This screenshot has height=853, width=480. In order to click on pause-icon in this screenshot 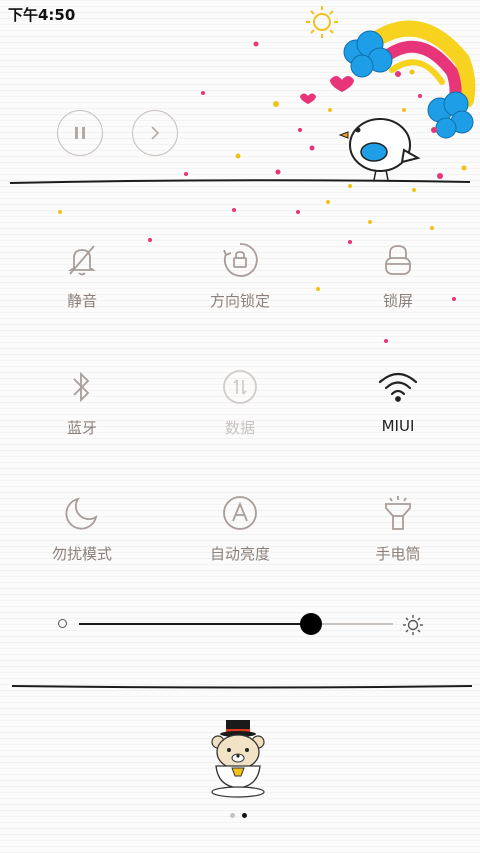, I will do `click(80, 133)`.